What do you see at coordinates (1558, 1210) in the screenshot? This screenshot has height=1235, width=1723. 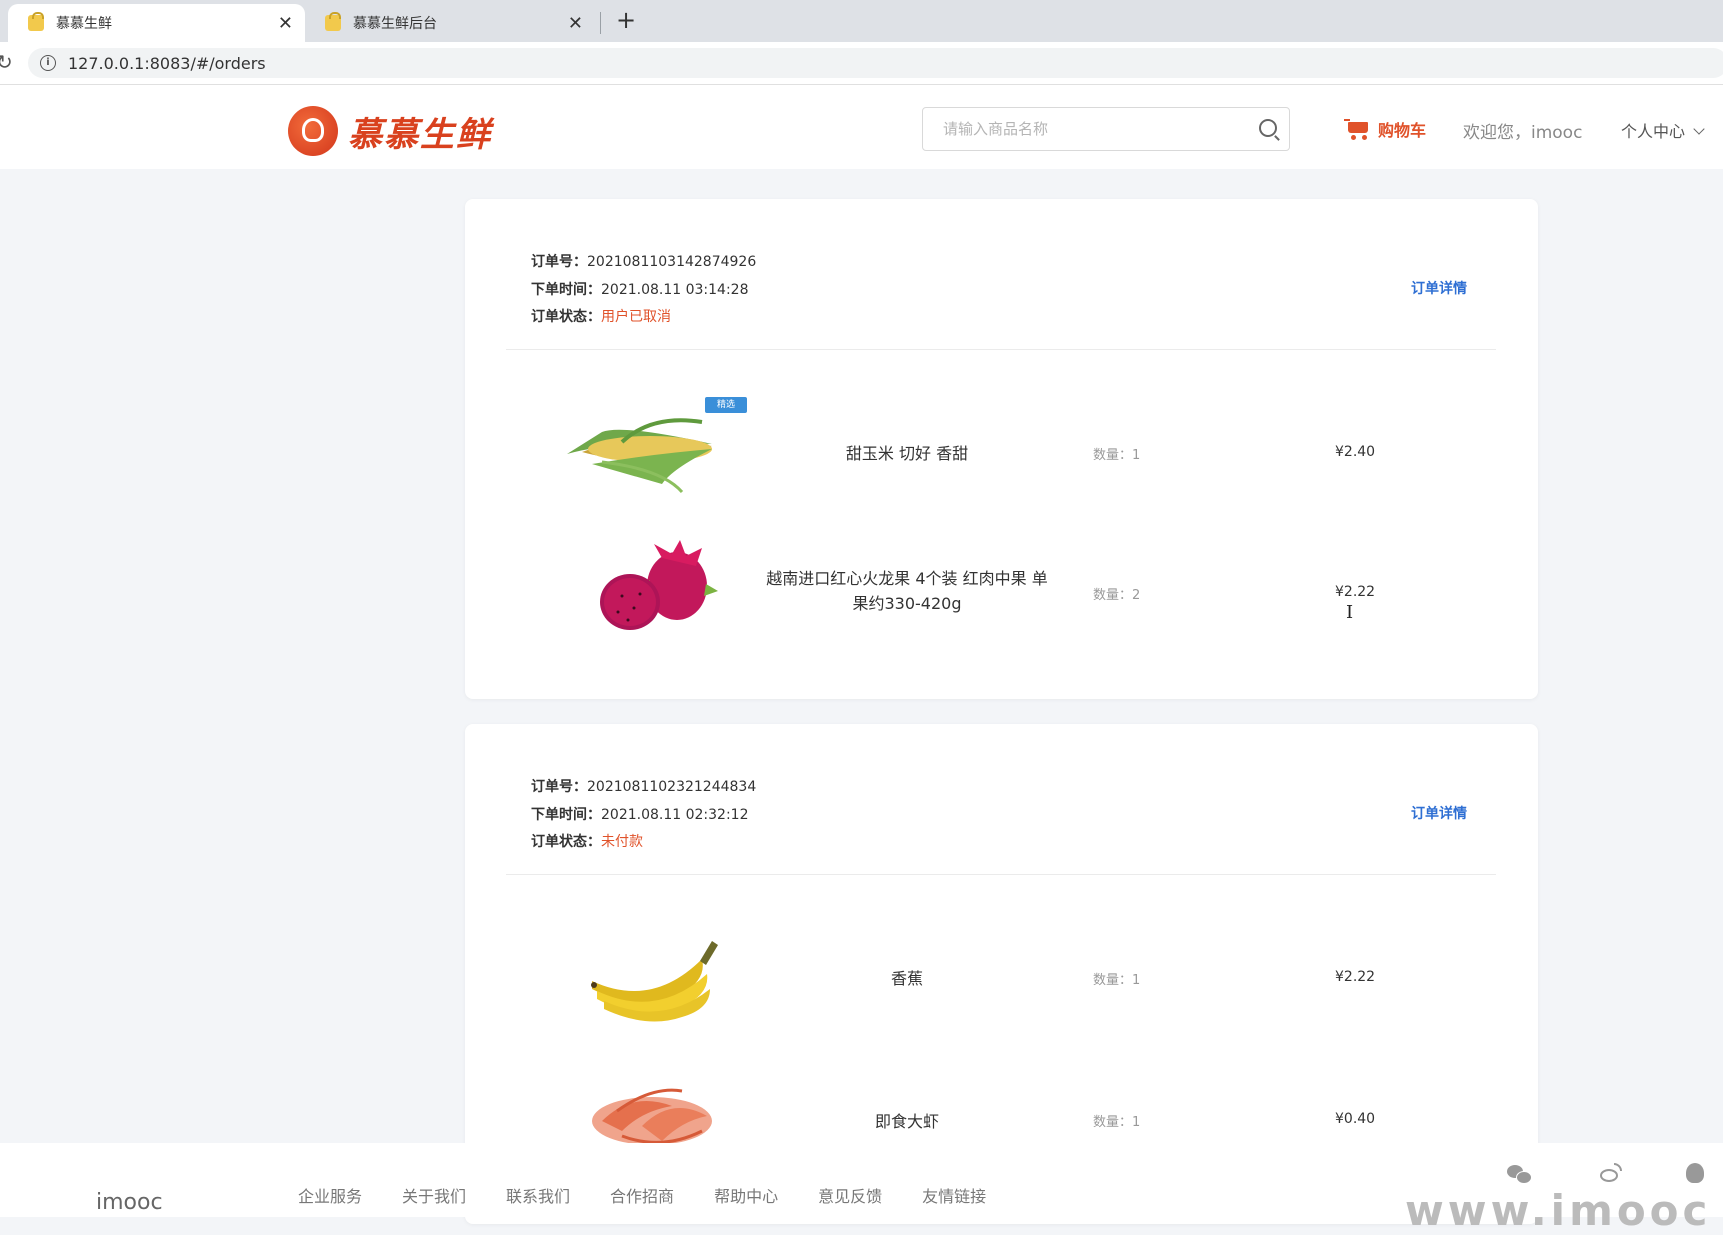 I see `watermark: www.imooc` at bounding box center [1558, 1210].